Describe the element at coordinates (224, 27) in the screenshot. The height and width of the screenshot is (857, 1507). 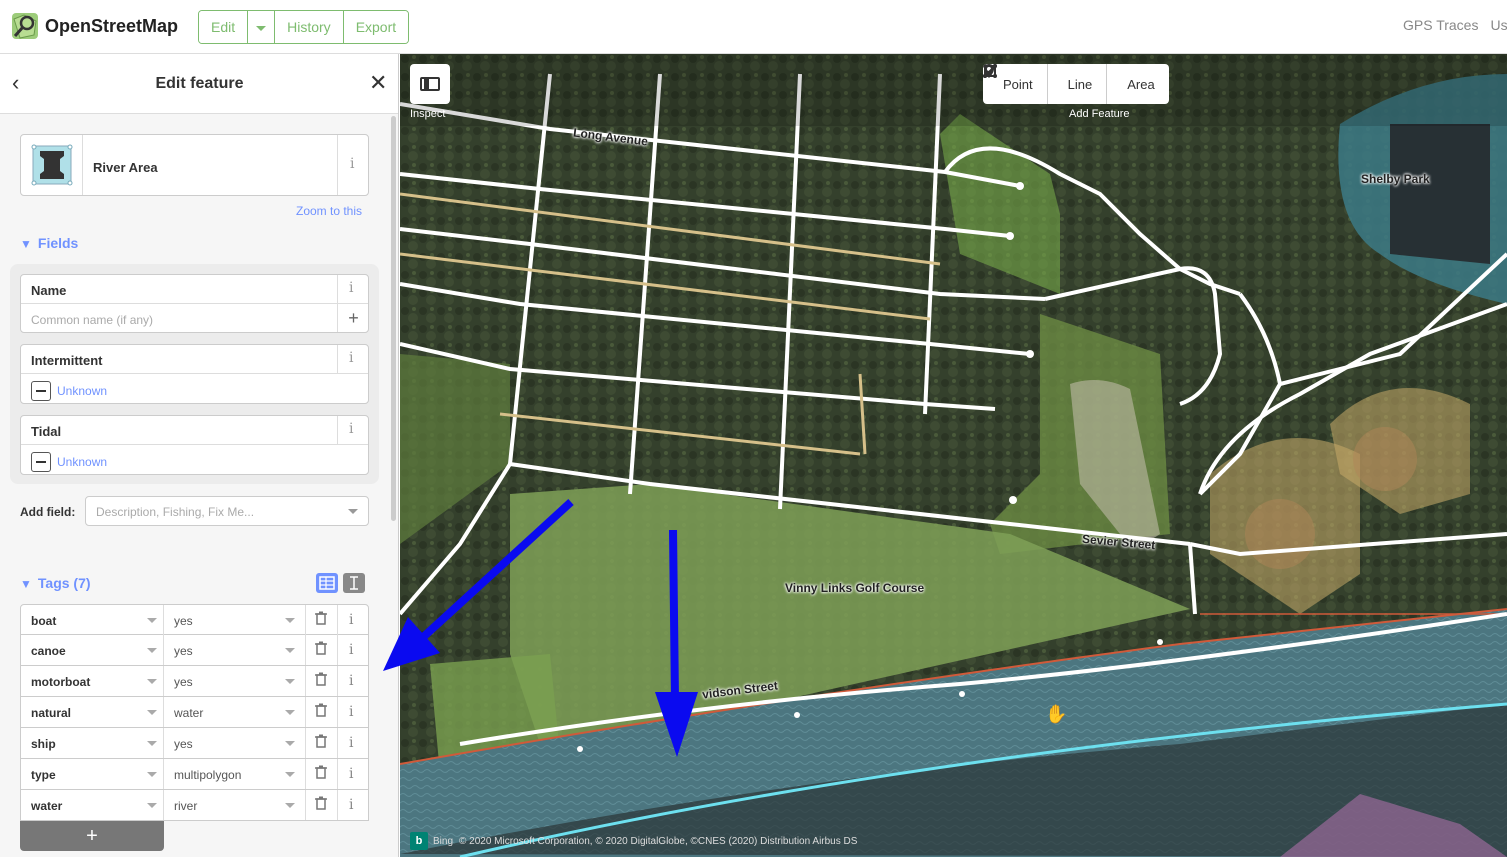
I see `edit-button: Edit` at that location.